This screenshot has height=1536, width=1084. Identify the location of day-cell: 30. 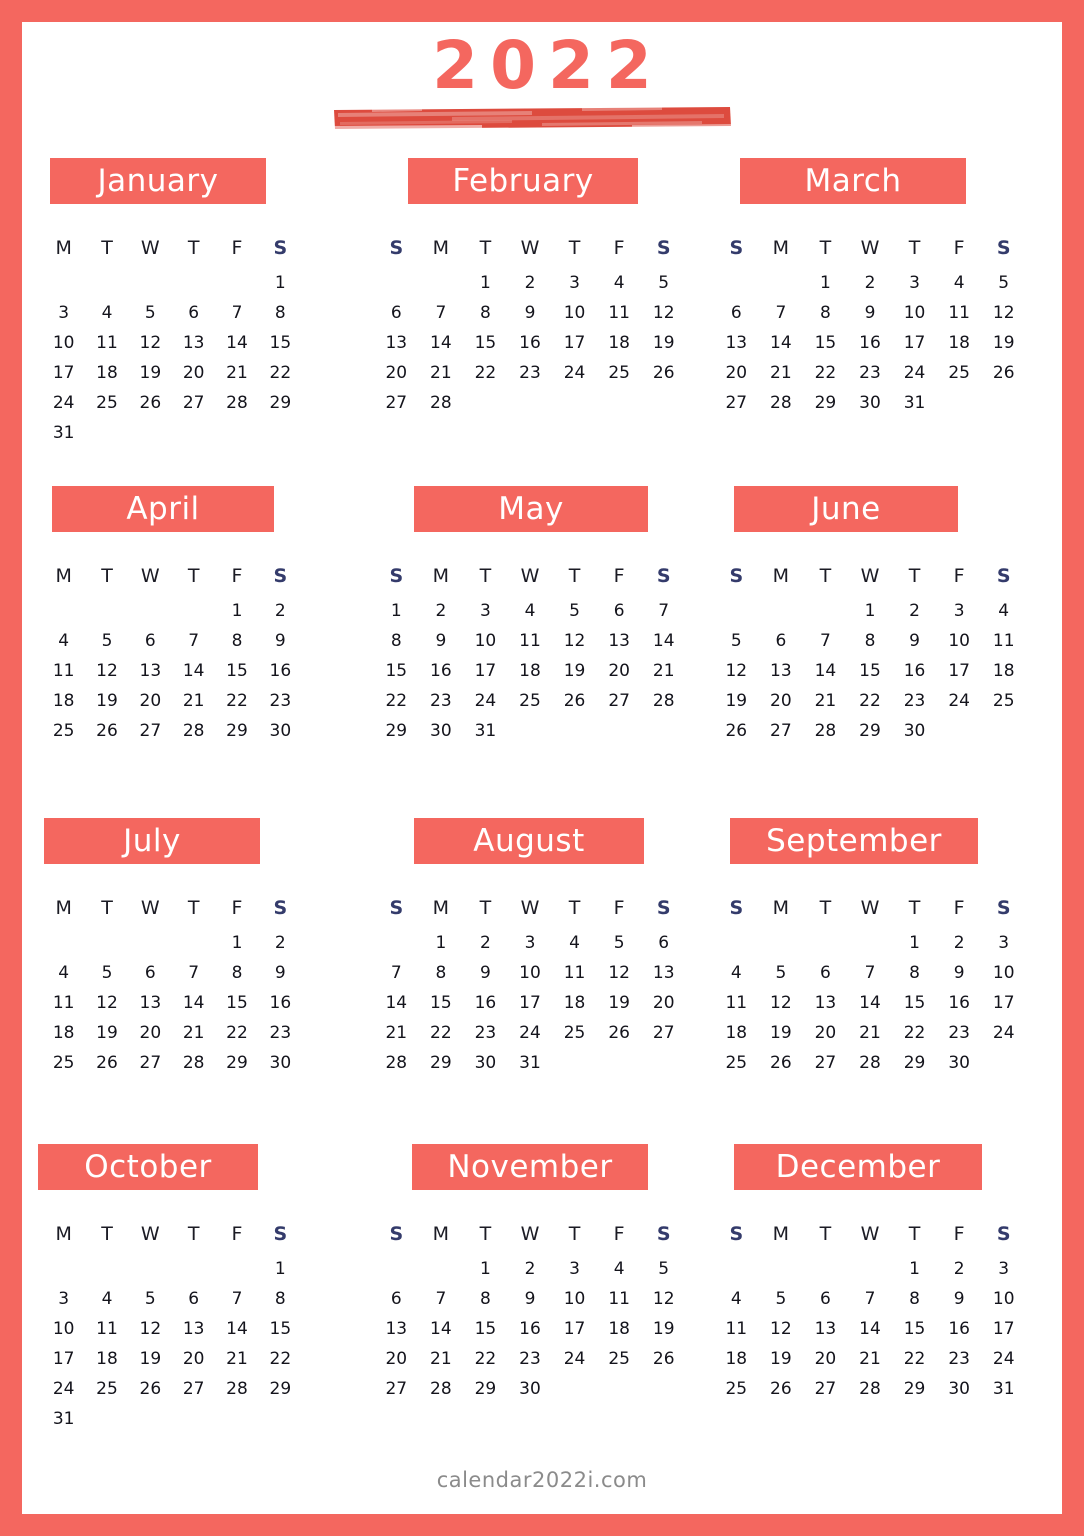
(959, 1389).